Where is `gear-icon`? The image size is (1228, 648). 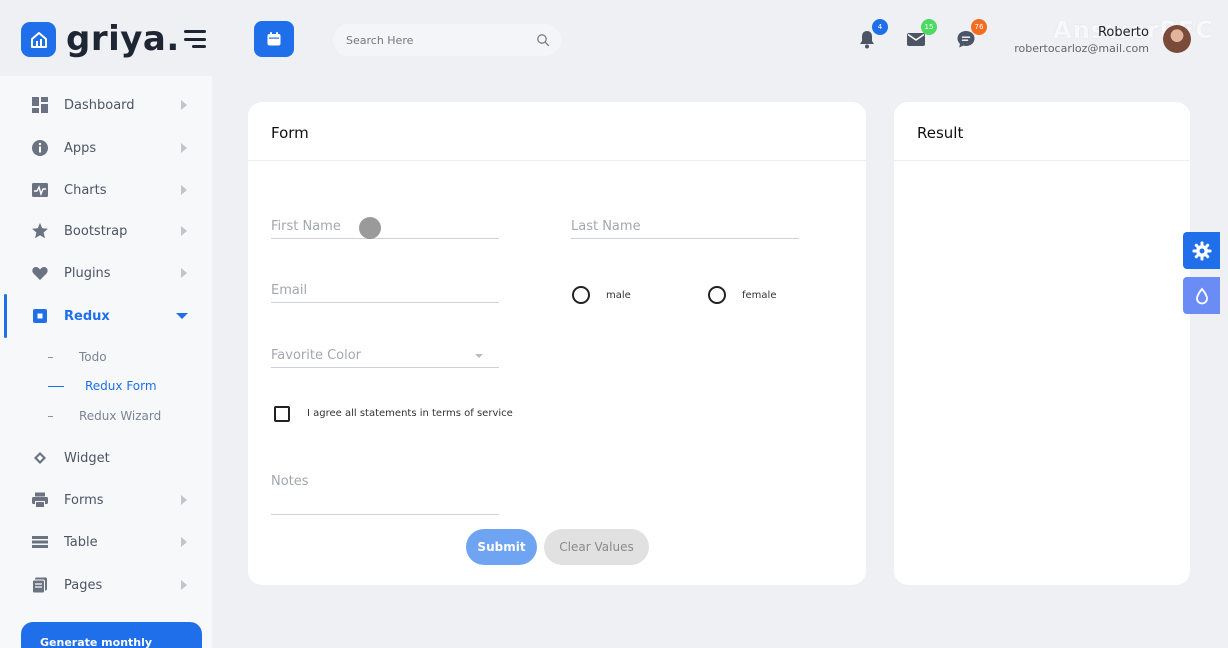
gear-icon is located at coordinates (1201, 250).